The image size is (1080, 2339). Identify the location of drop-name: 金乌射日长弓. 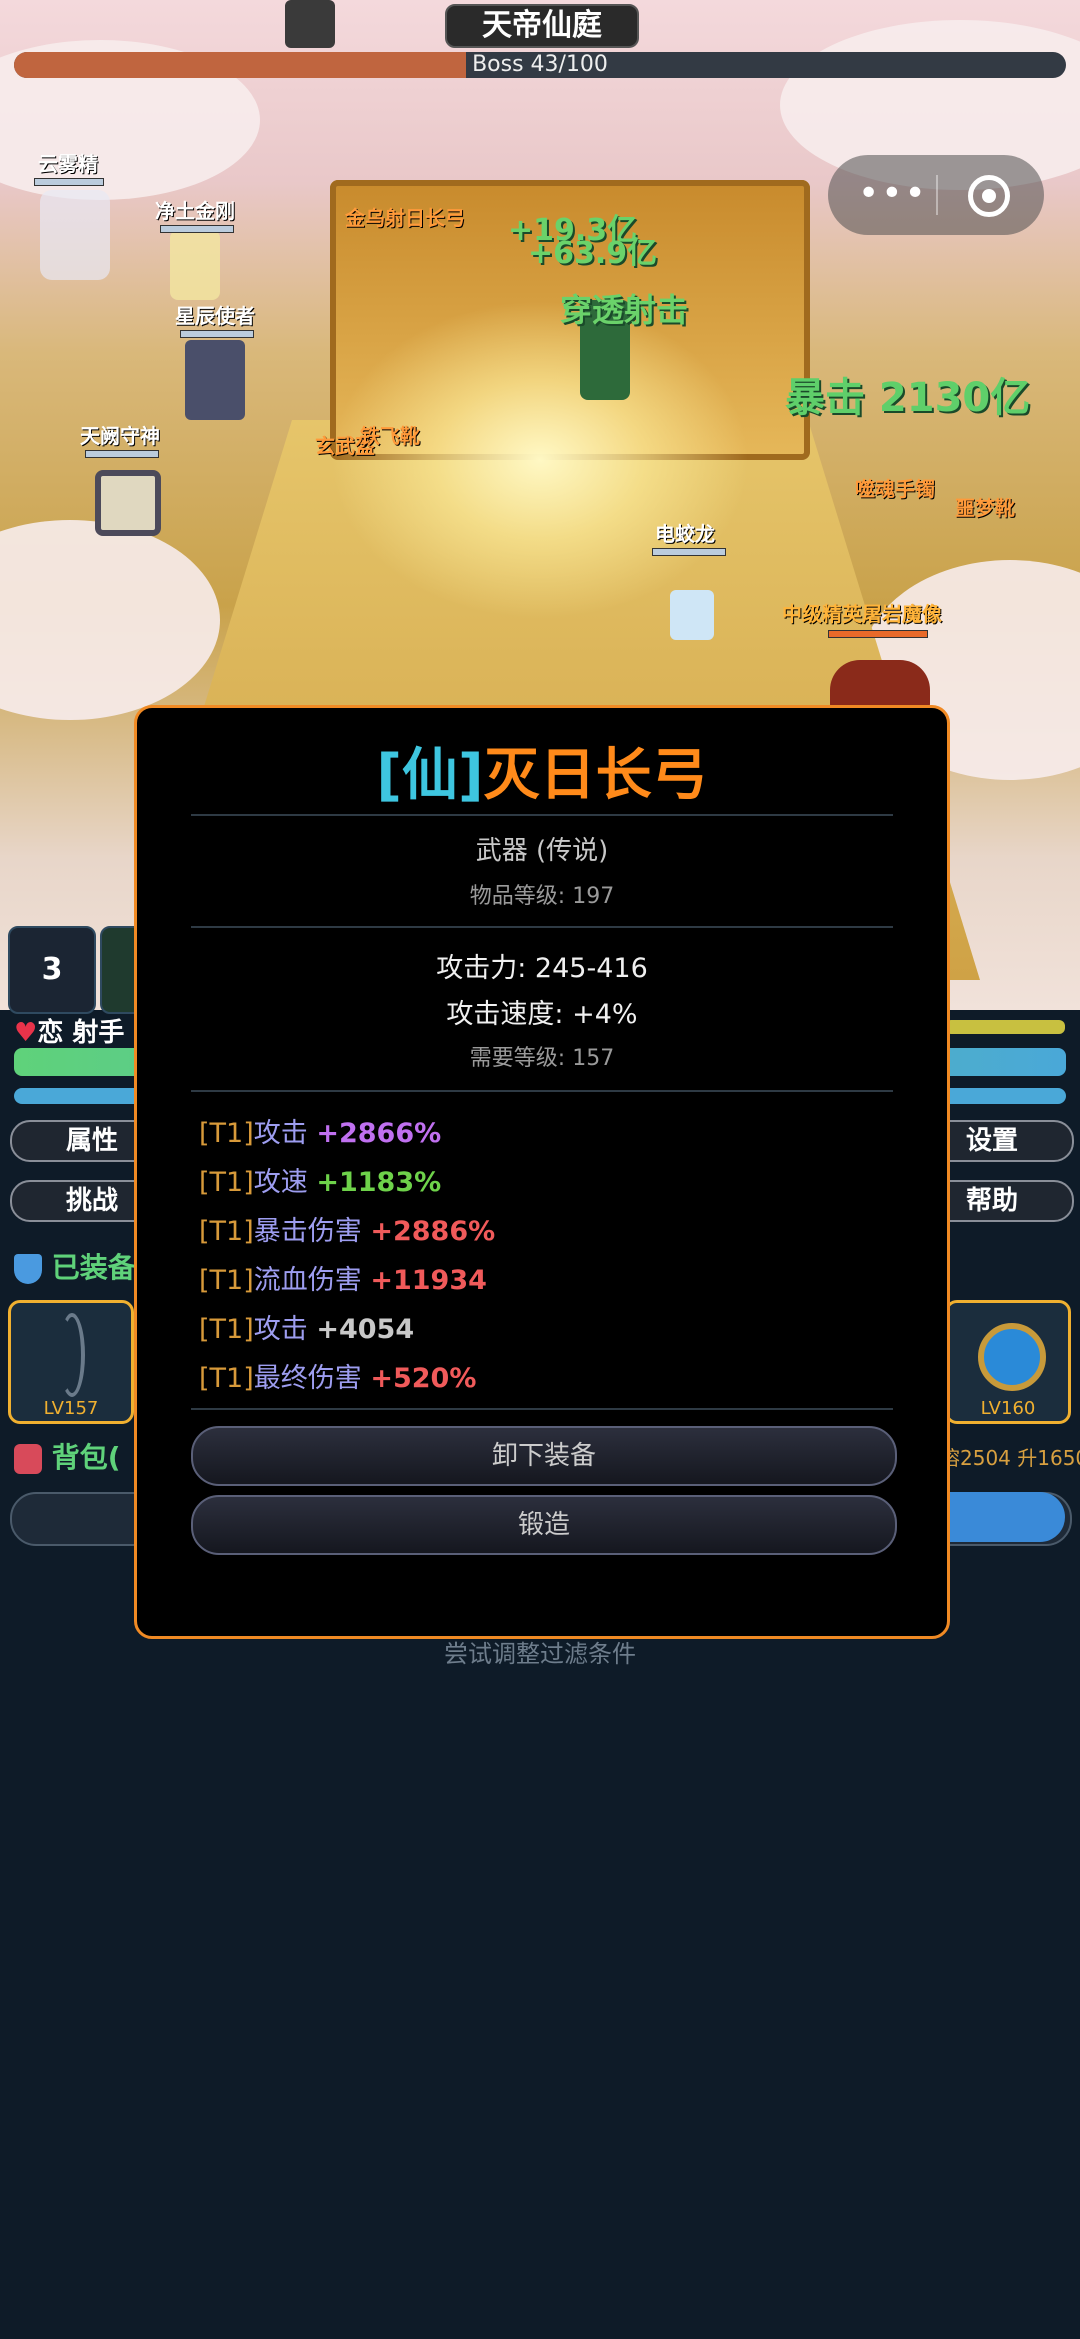
(405, 216).